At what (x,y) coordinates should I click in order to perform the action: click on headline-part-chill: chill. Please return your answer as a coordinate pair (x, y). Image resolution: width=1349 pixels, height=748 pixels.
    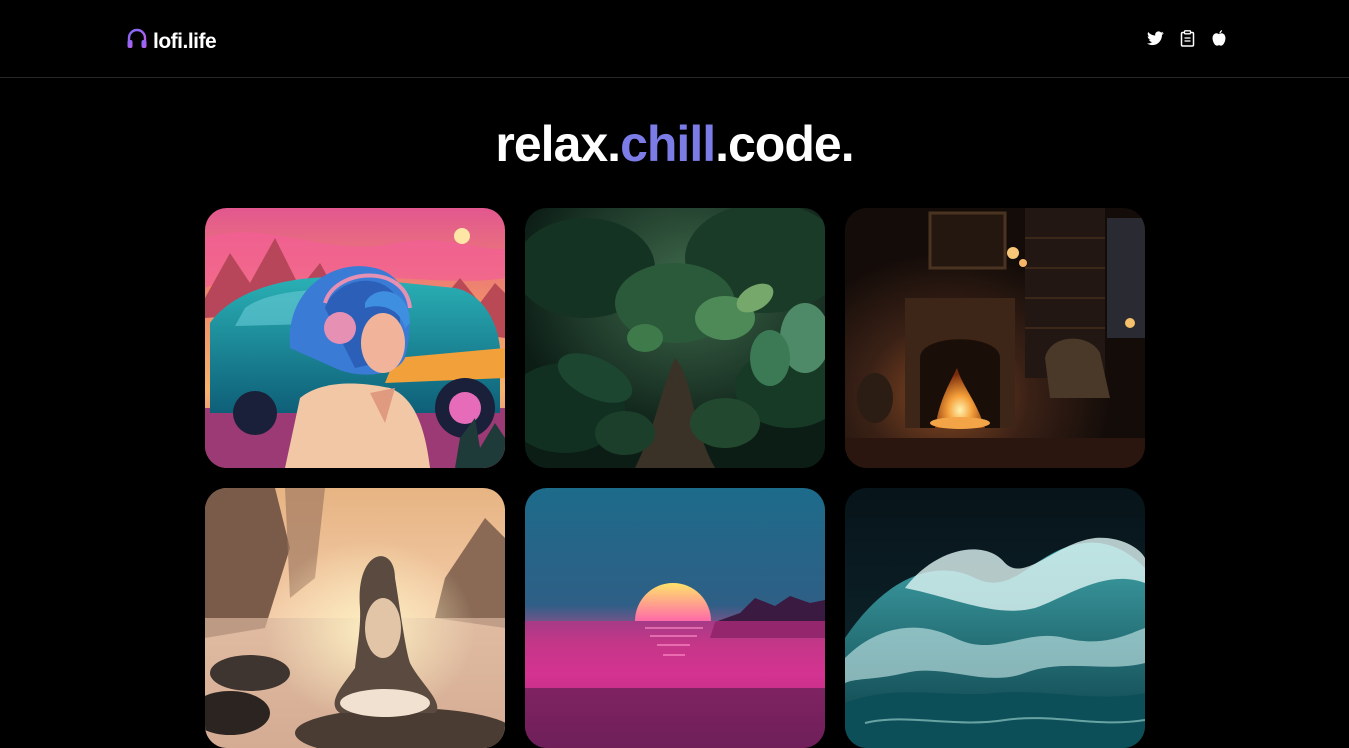
    Looking at the image, I should click on (668, 144).